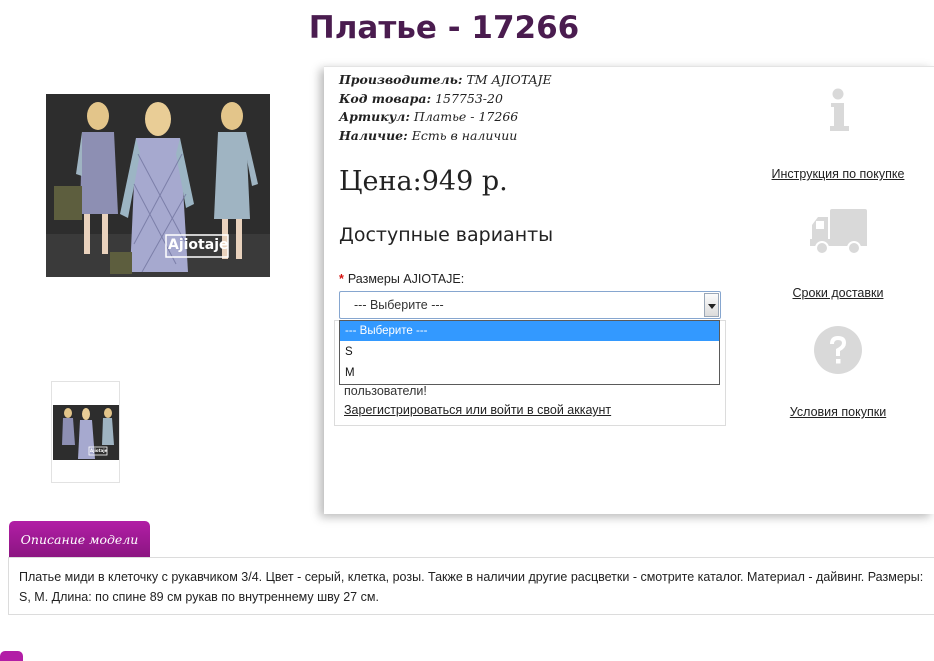 This screenshot has width=934, height=661. I want to click on purchase-terms-link: Условия покупки, so click(838, 412).